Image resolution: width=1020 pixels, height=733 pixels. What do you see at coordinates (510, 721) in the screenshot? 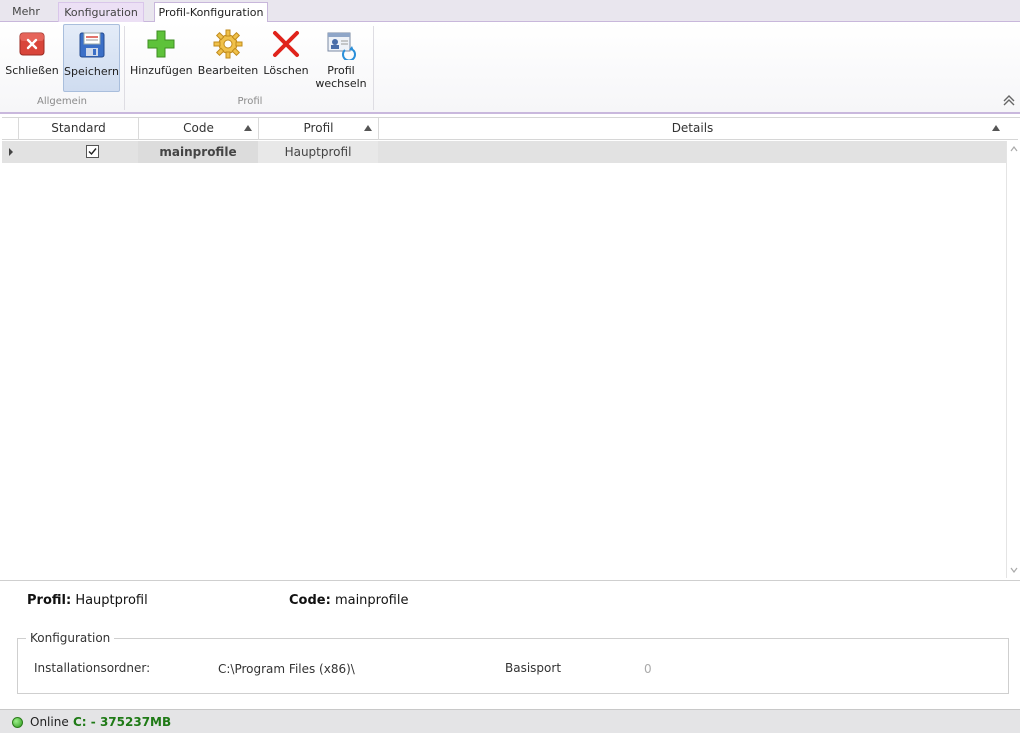
I see `status-bar: Online C: - 375237MB` at bounding box center [510, 721].